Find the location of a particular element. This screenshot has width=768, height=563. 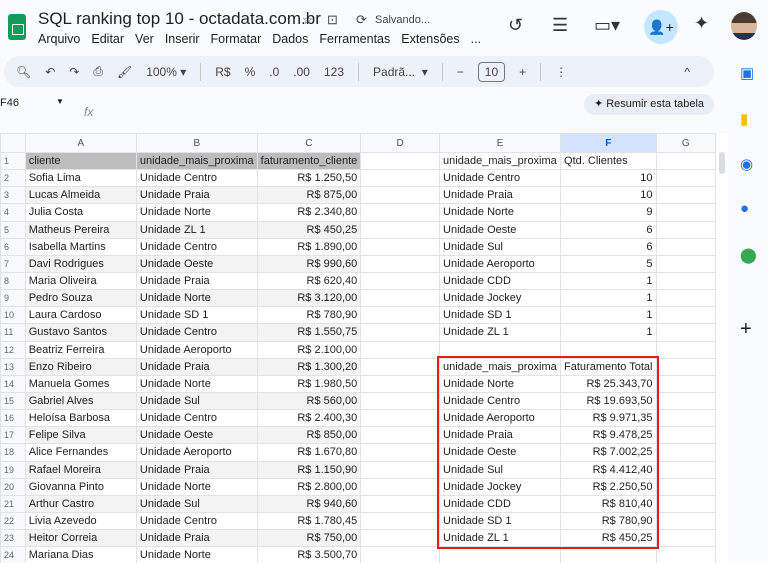

cell-C11: R$ 1.550,75 is located at coordinates (309, 332).